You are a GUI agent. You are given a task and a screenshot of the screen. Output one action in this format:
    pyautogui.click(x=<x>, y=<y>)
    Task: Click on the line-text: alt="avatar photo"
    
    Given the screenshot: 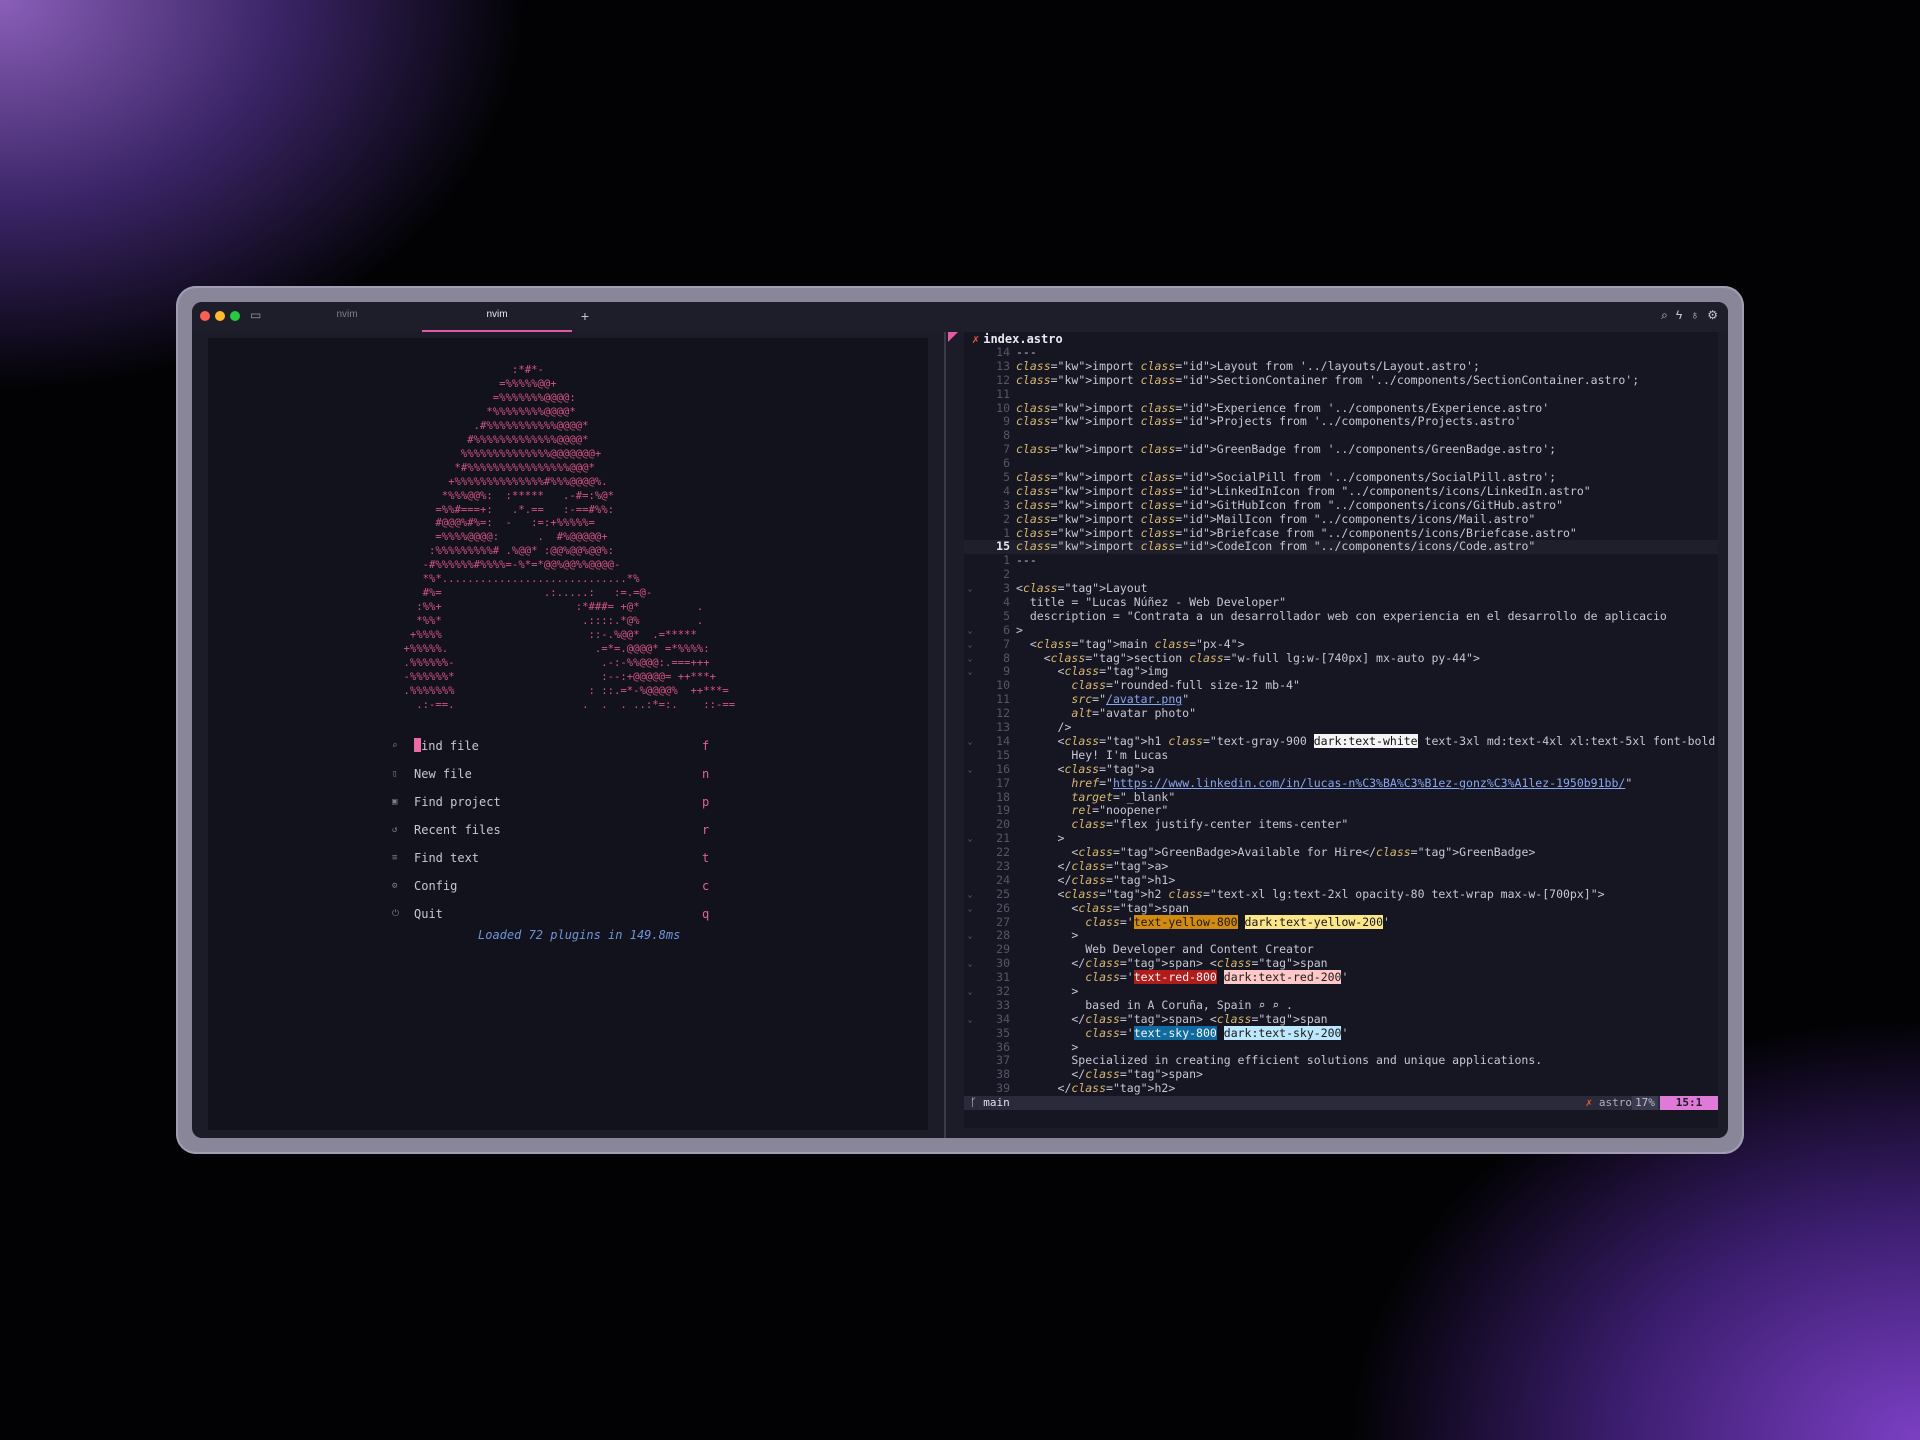 What is the action you would take?
    pyautogui.click(x=1134, y=713)
    